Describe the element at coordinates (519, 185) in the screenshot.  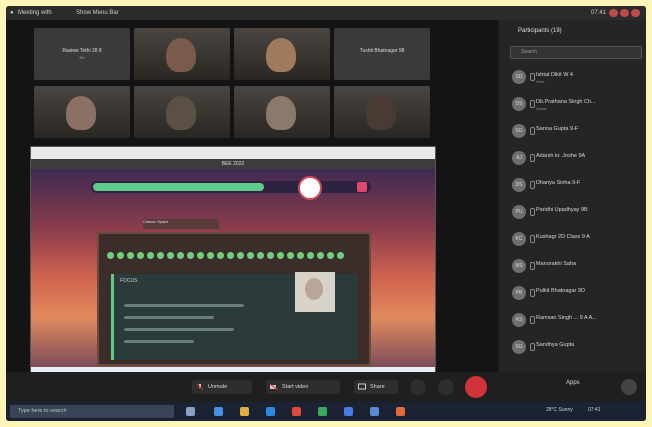
I see `avatar: DS` at that location.